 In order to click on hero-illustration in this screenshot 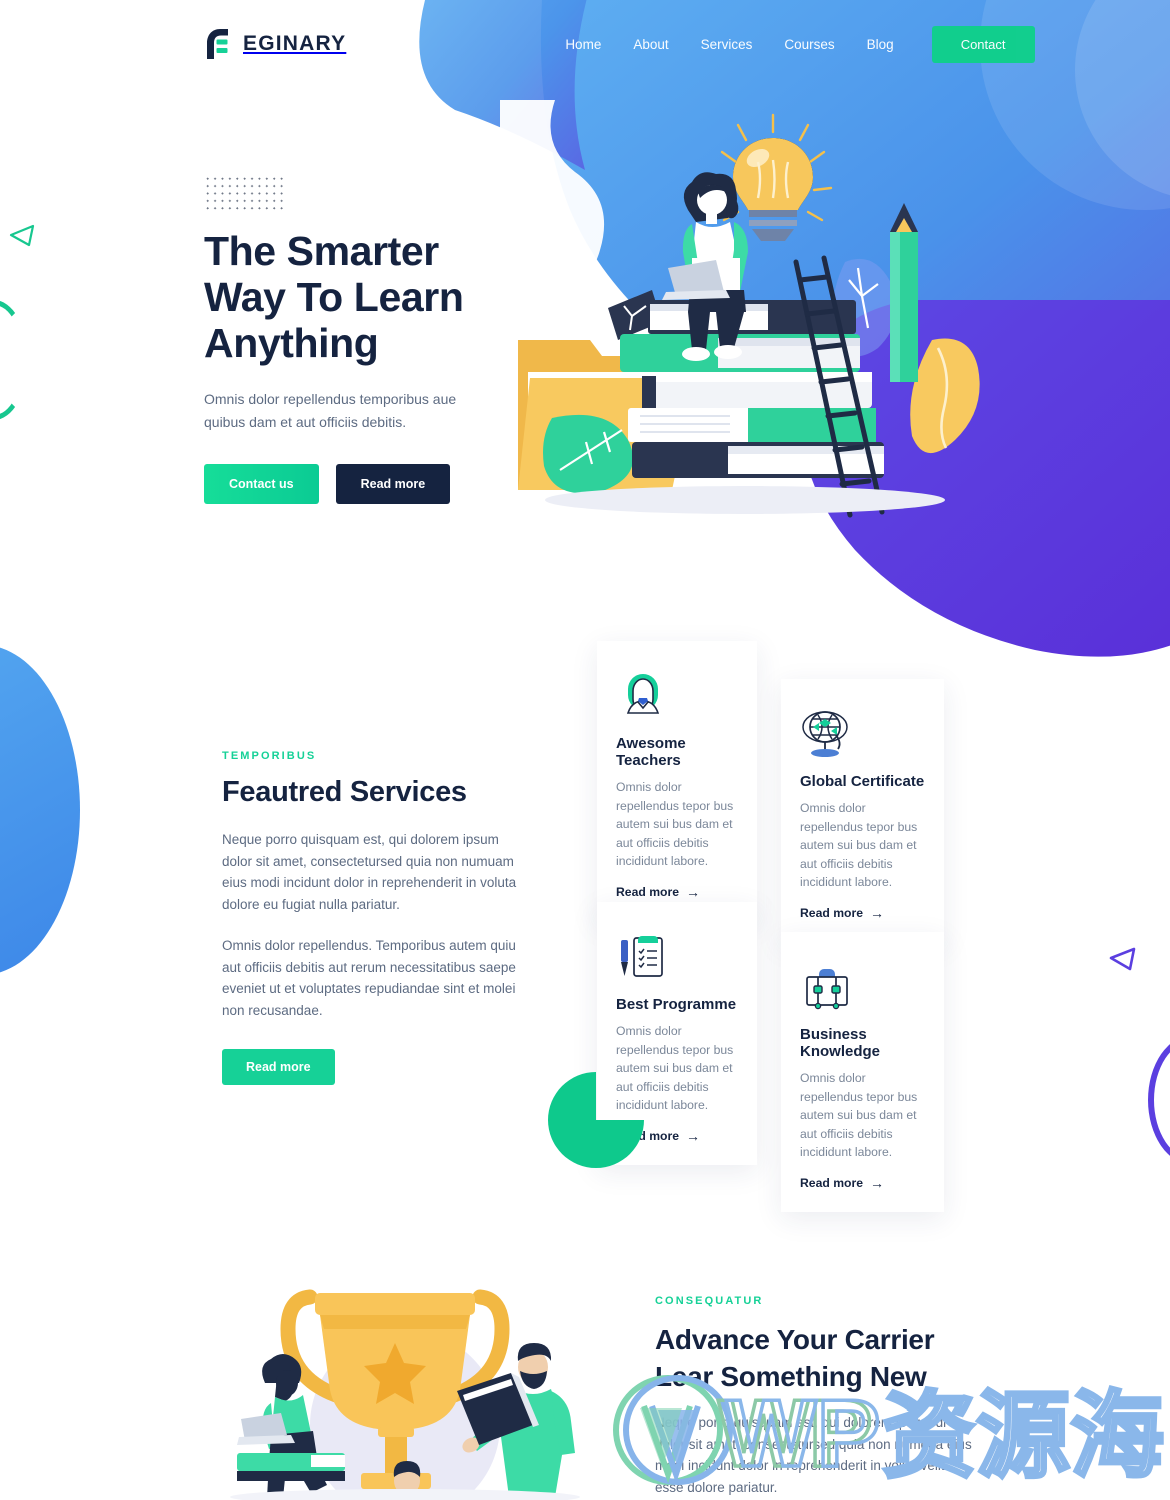, I will do `click(740, 309)`.